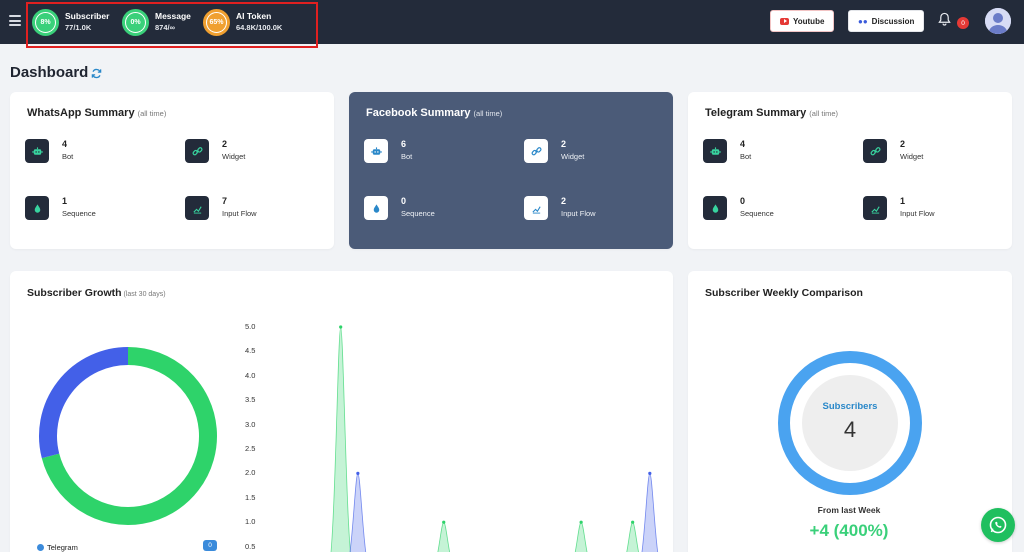 The width and height of the screenshot is (1024, 552). Describe the element at coordinates (172, 25) in the screenshot. I see `quota-highlight-box` at that location.